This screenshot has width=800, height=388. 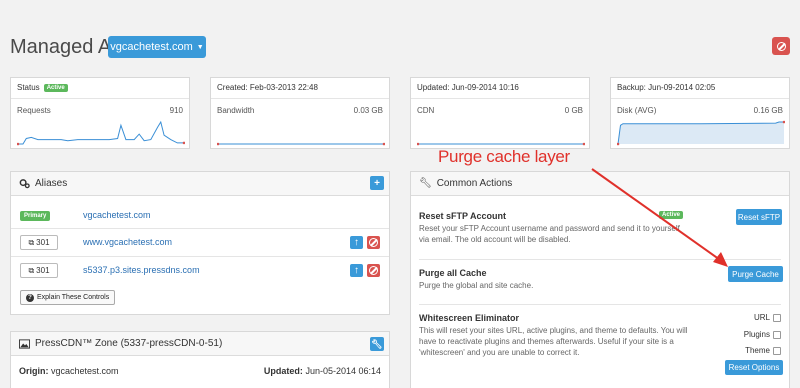 What do you see at coordinates (720, 259) in the screenshot?
I see `arrowhead` at bounding box center [720, 259].